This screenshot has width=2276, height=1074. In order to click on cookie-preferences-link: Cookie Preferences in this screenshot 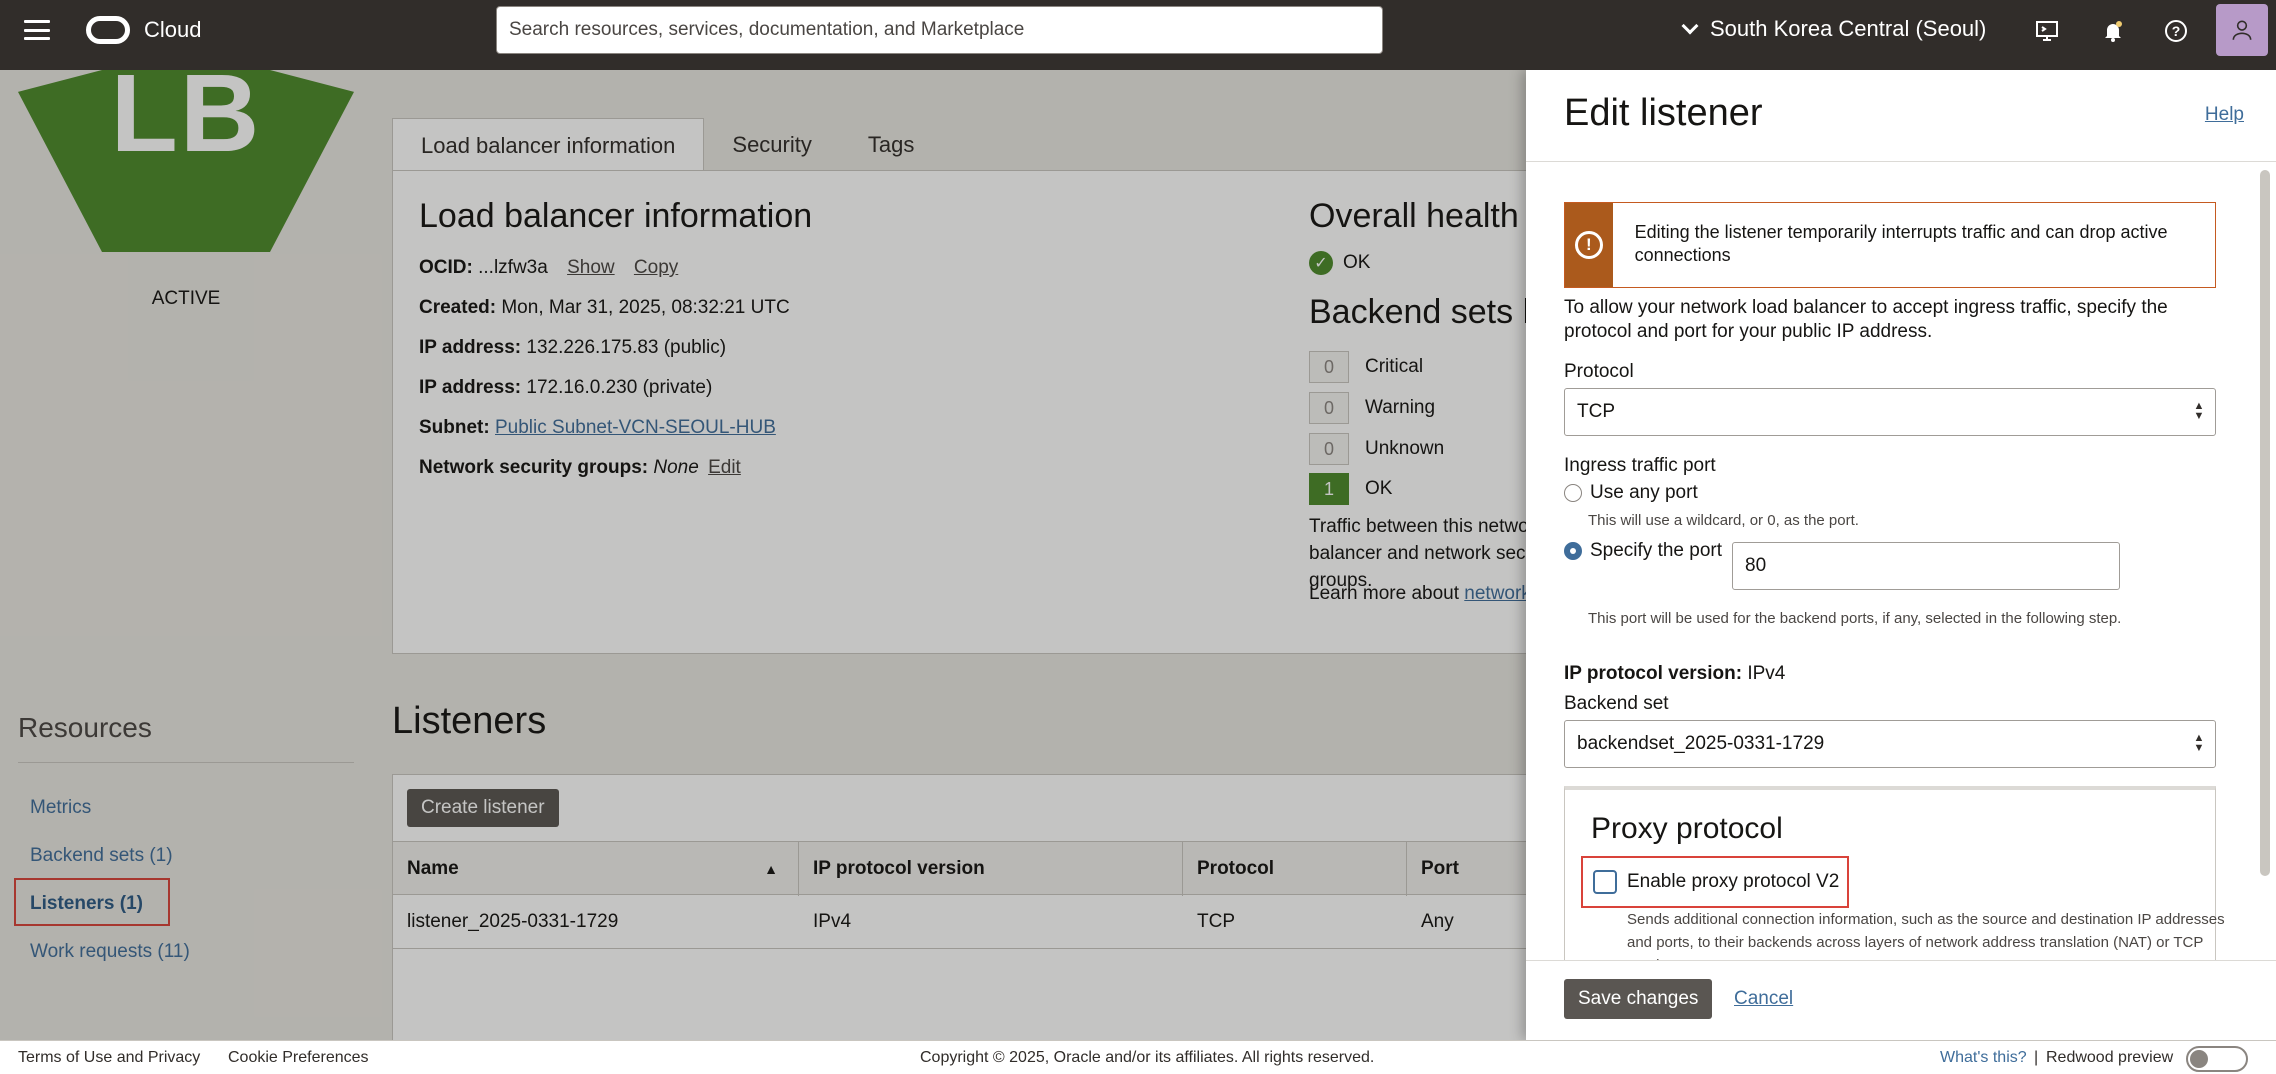, I will do `click(298, 1058)`.